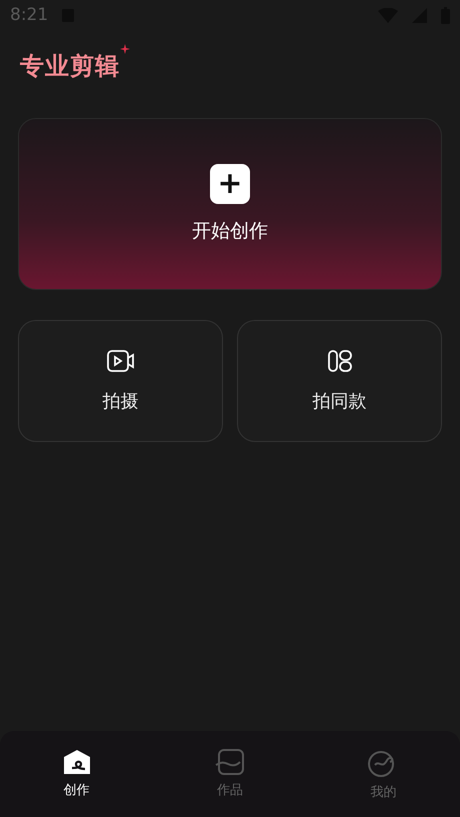 Image resolution: width=460 pixels, height=817 pixels. What do you see at coordinates (76, 762) in the screenshot?
I see `home-icon` at bounding box center [76, 762].